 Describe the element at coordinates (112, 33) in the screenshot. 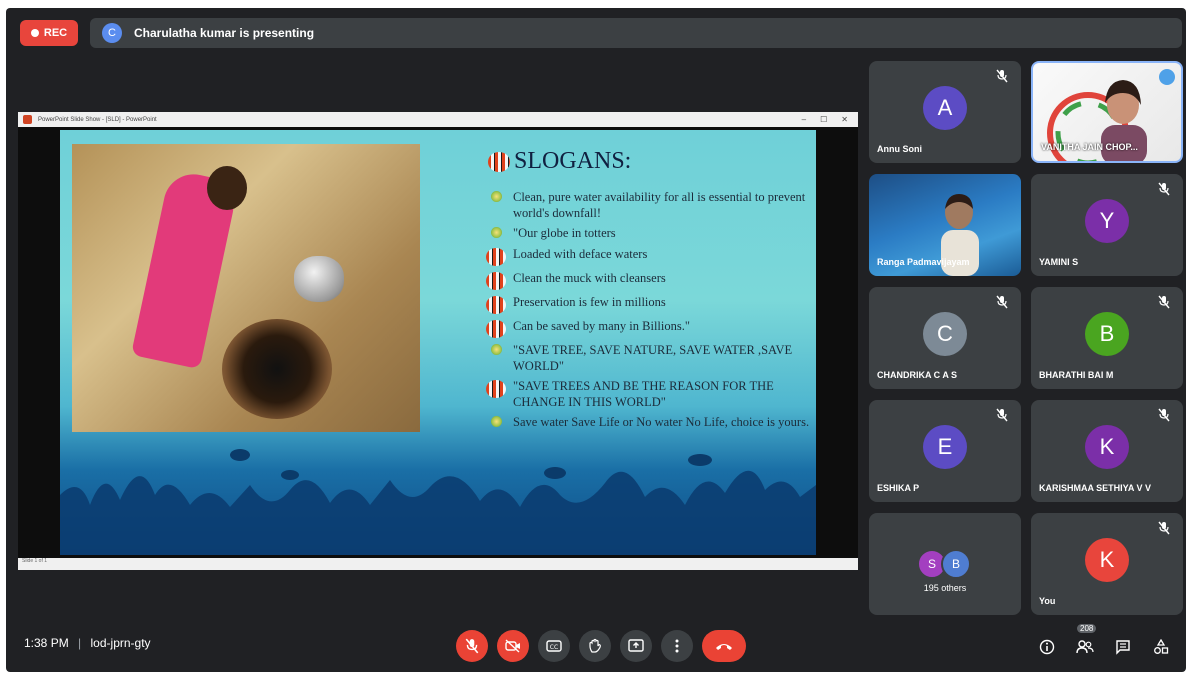

I see `presenter-avatar: C` at that location.